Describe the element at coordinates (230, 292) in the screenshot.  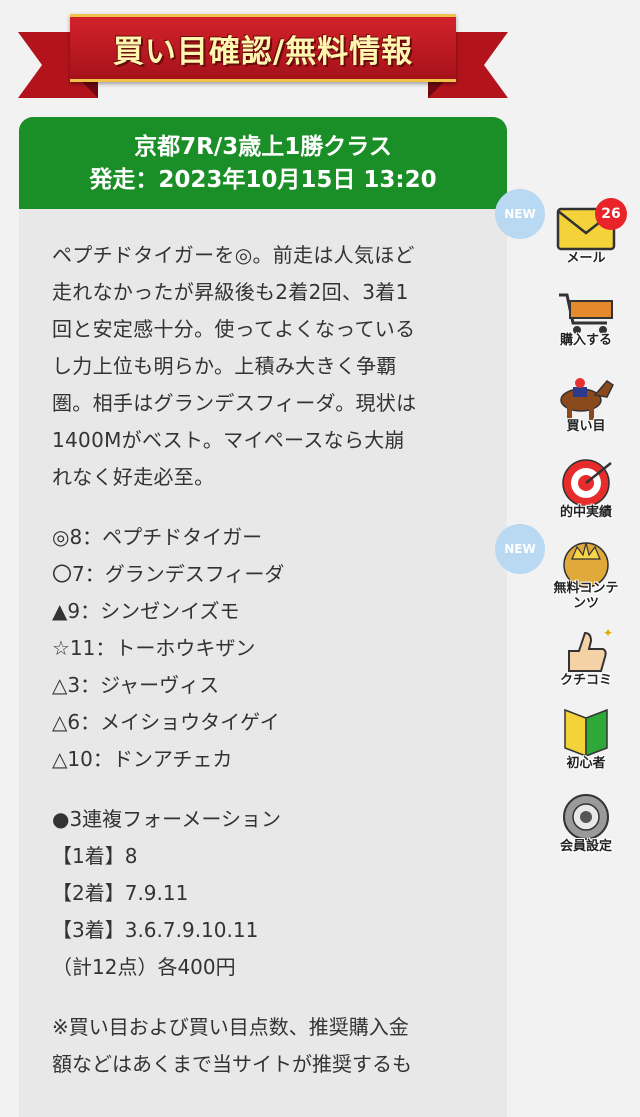
I see `comment-line: 走れなかったが昇級後も2着2回、3着1` at that location.